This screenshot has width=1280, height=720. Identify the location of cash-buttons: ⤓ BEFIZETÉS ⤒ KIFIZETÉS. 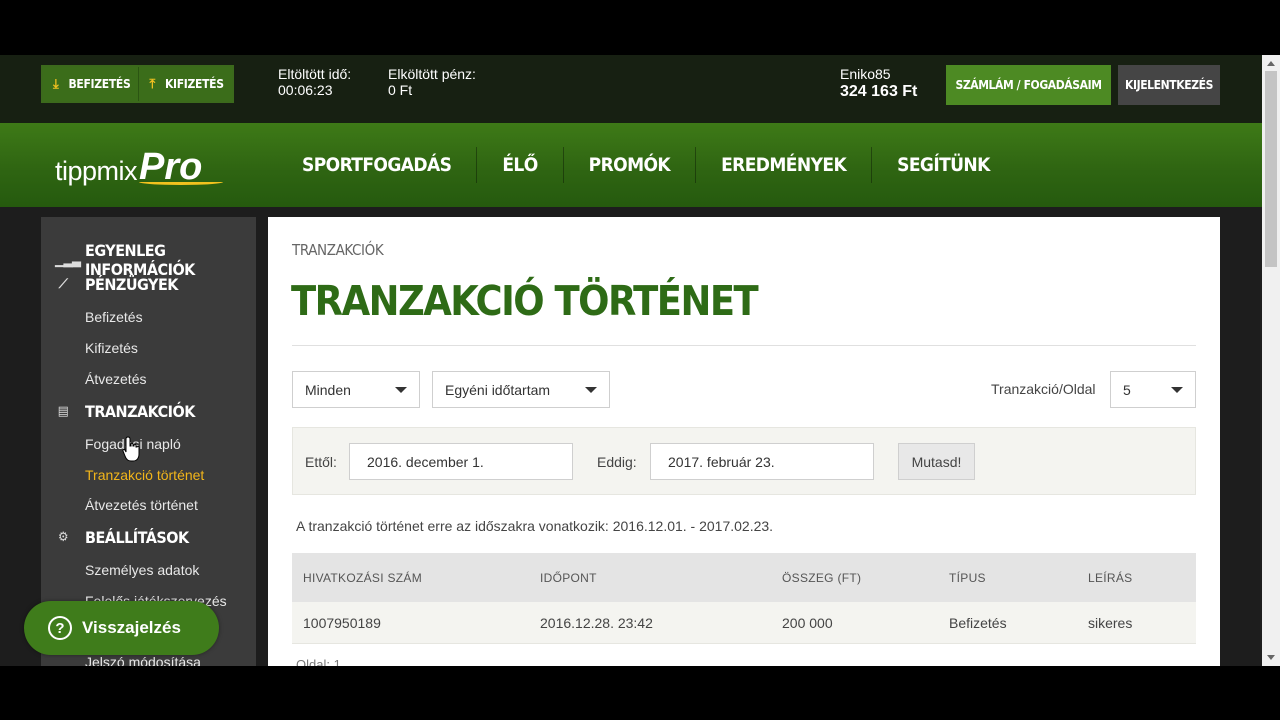
(137, 84).